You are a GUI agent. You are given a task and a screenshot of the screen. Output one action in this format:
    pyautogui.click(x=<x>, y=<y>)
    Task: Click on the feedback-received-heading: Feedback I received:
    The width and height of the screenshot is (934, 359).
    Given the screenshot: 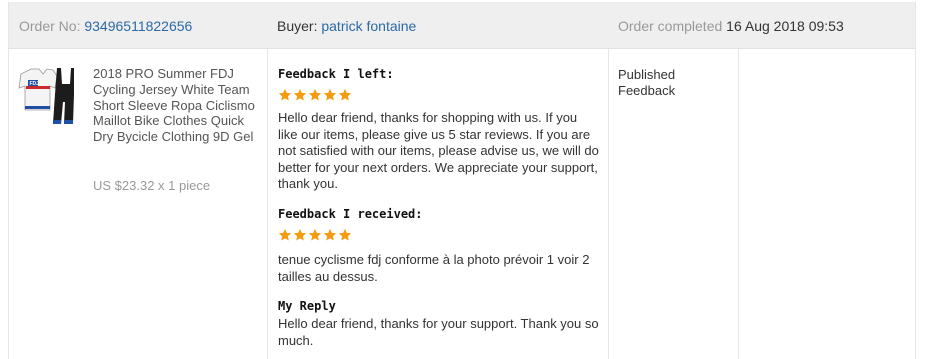 What is the action you would take?
    pyautogui.click(x=350, y=214)
    